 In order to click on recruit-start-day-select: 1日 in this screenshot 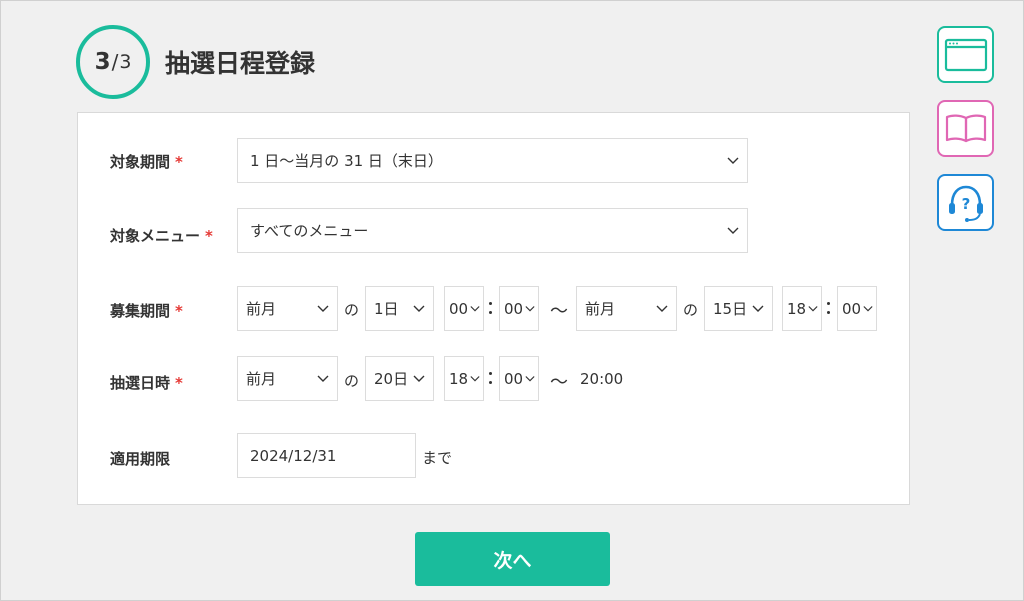, I will do `click(399, 308)`.